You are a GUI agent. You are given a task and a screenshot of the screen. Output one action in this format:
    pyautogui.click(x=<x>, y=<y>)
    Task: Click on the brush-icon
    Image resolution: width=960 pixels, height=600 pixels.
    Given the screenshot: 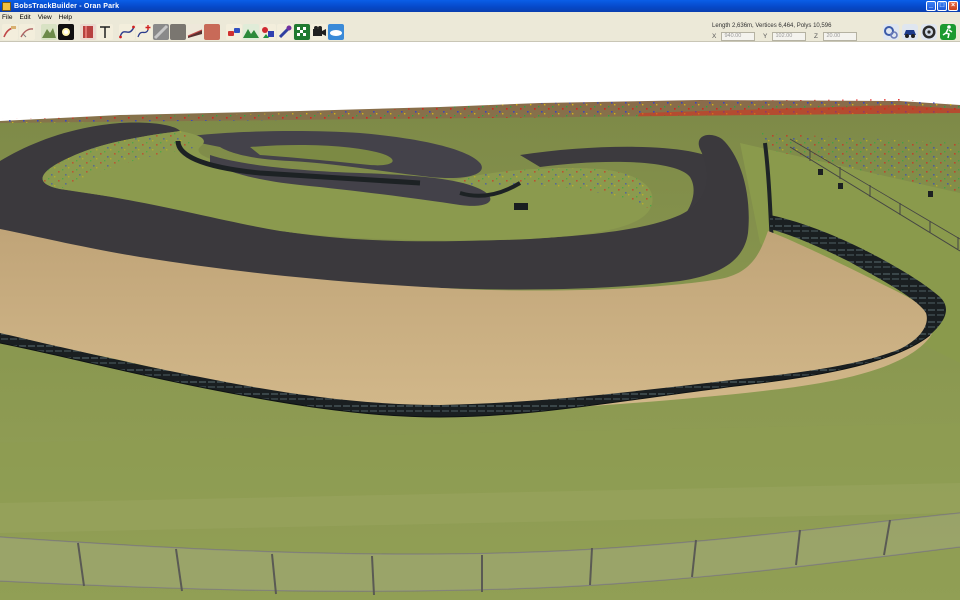 What is the action you would take?
    pyautogui.click(x=285, y=32)
    